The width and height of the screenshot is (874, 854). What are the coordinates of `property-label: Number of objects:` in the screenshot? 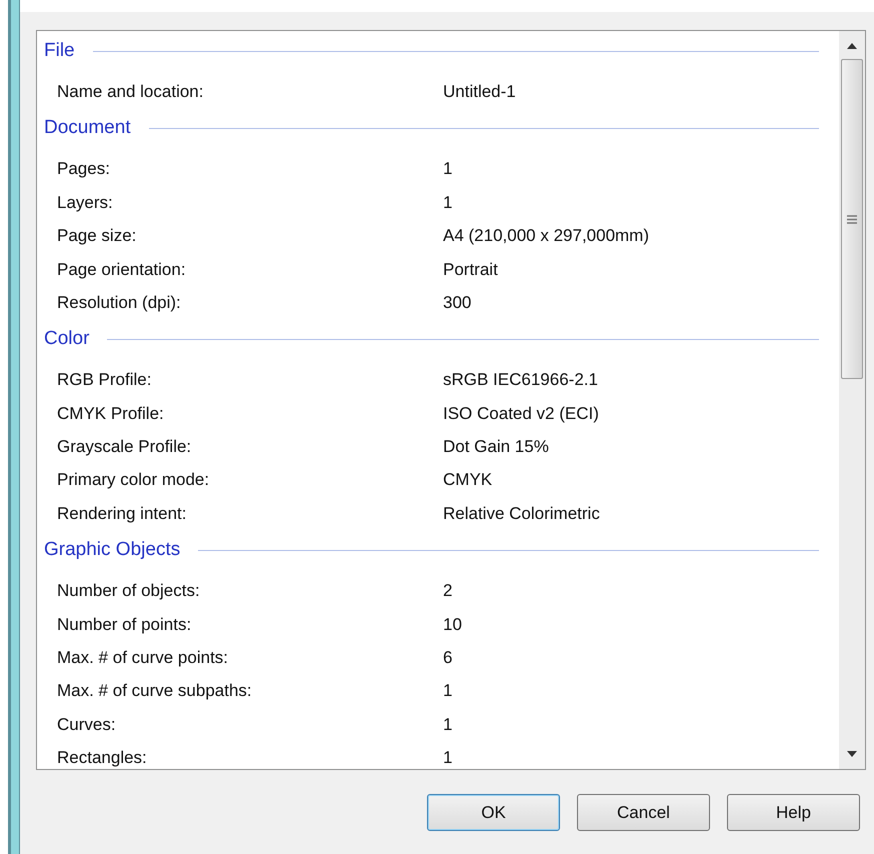 It's located at (129, 591).